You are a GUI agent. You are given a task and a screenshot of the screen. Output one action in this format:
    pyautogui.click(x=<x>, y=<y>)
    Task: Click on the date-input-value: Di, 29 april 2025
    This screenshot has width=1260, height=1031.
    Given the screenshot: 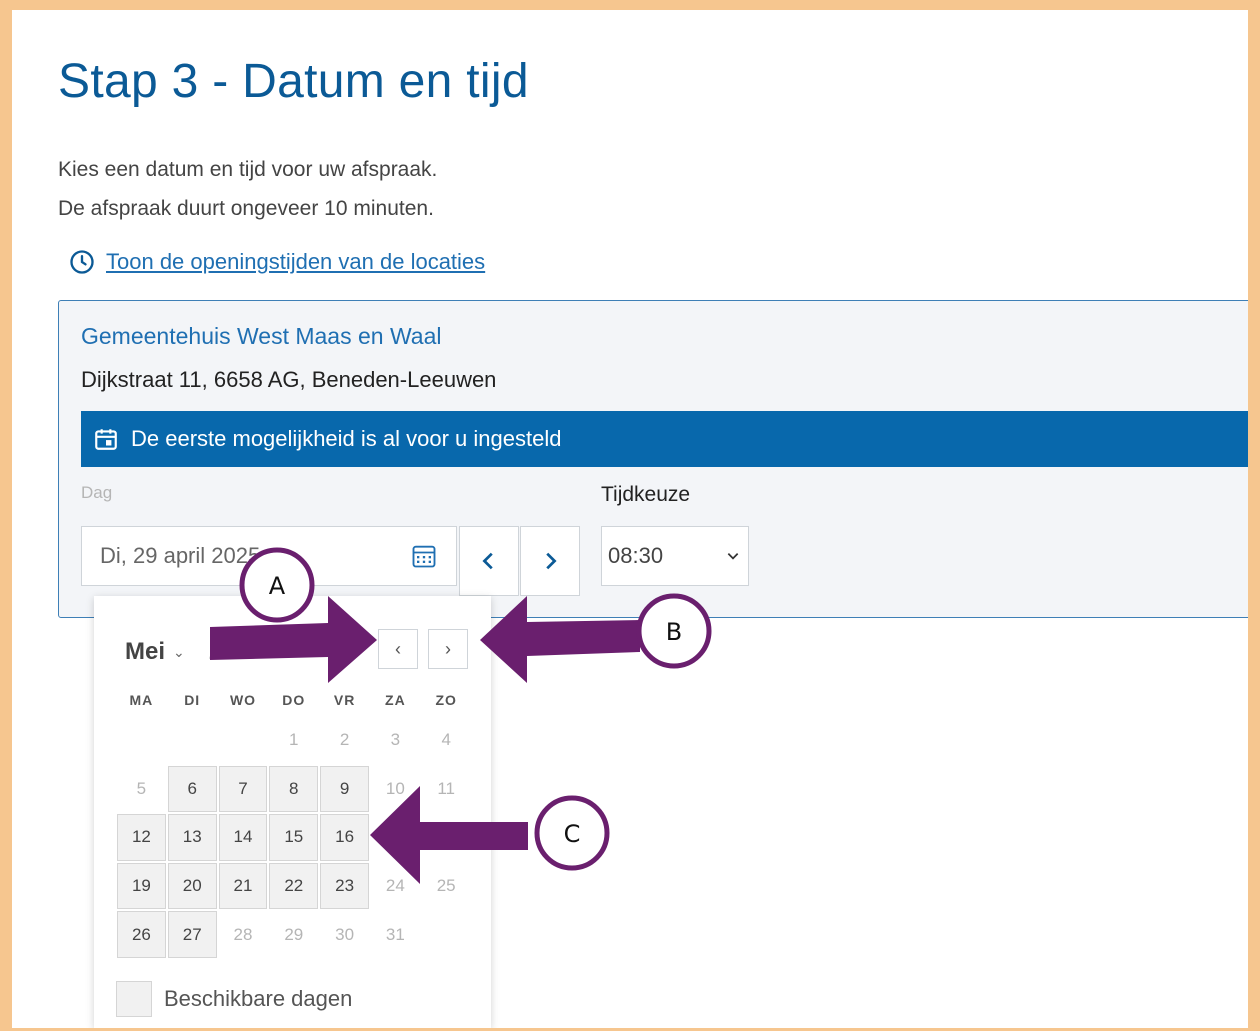 What is the action you would take?
    pyautogui.click(x=180, y=556)
    